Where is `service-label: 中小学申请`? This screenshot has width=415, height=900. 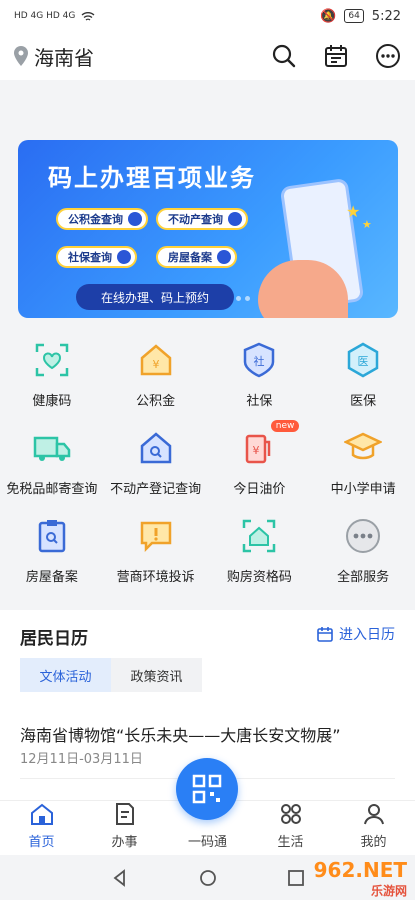
service-label: 中小学申请 is located at coordinates (363, 489).